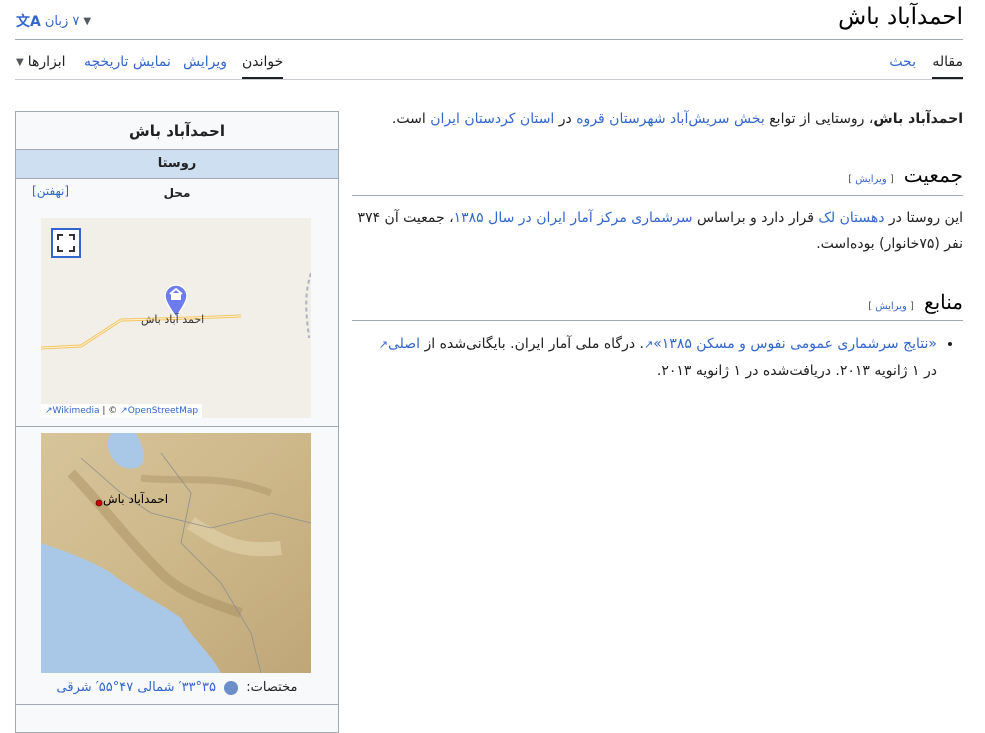 The image size is (985, 733). What do you see at coordinates (231, 687) in the screenshot?
I see `globe-icon` at bounding box center [231, 687].